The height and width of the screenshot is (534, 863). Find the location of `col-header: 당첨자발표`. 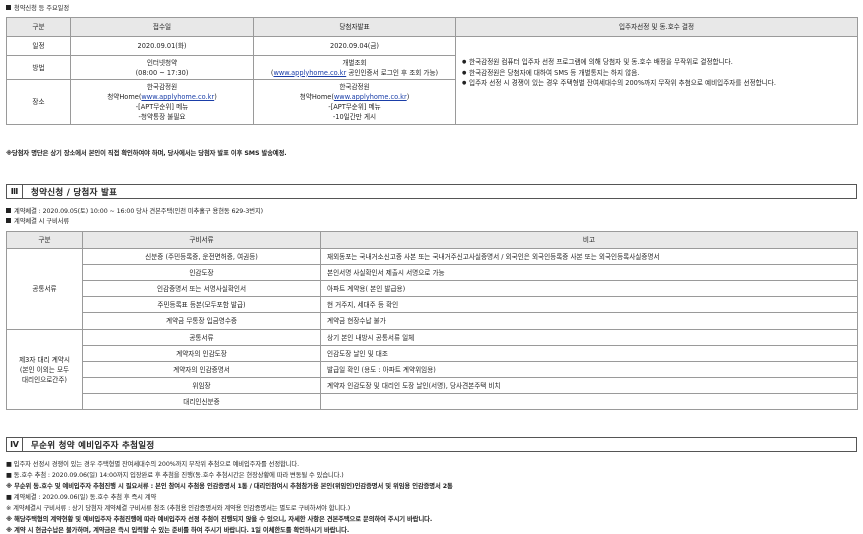

col-header: 당첨자발표 is located at coordinates (354, 27).